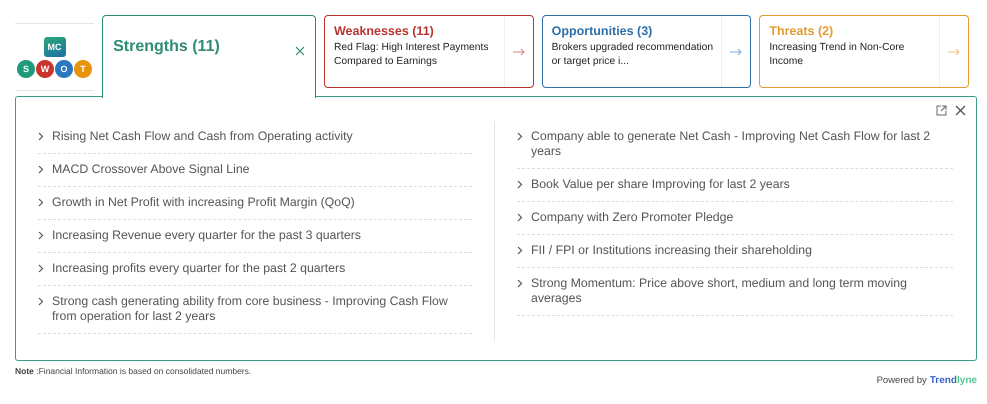  I want to click on swot-tab: Threats (2) Increasing Trend in Non-Core Income, so click(864, 51).